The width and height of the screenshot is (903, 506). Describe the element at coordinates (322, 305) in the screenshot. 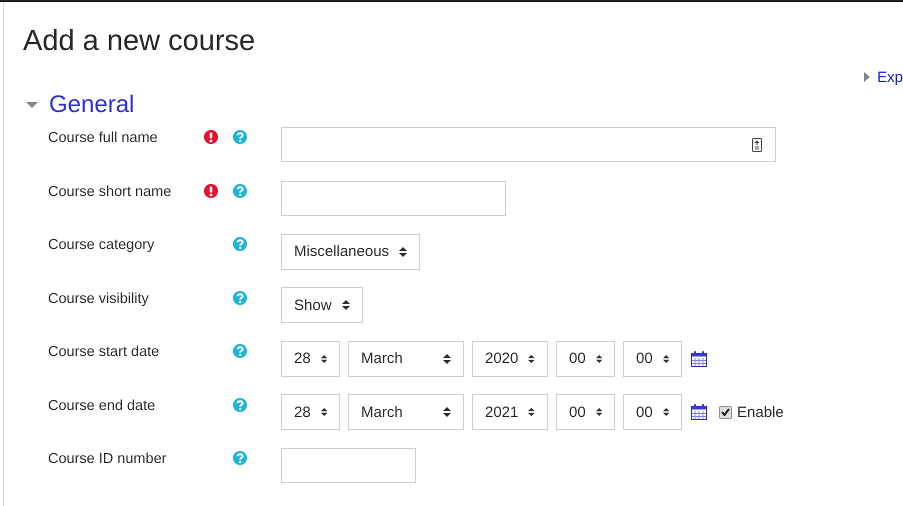

I see `select-field: Show` at that location.